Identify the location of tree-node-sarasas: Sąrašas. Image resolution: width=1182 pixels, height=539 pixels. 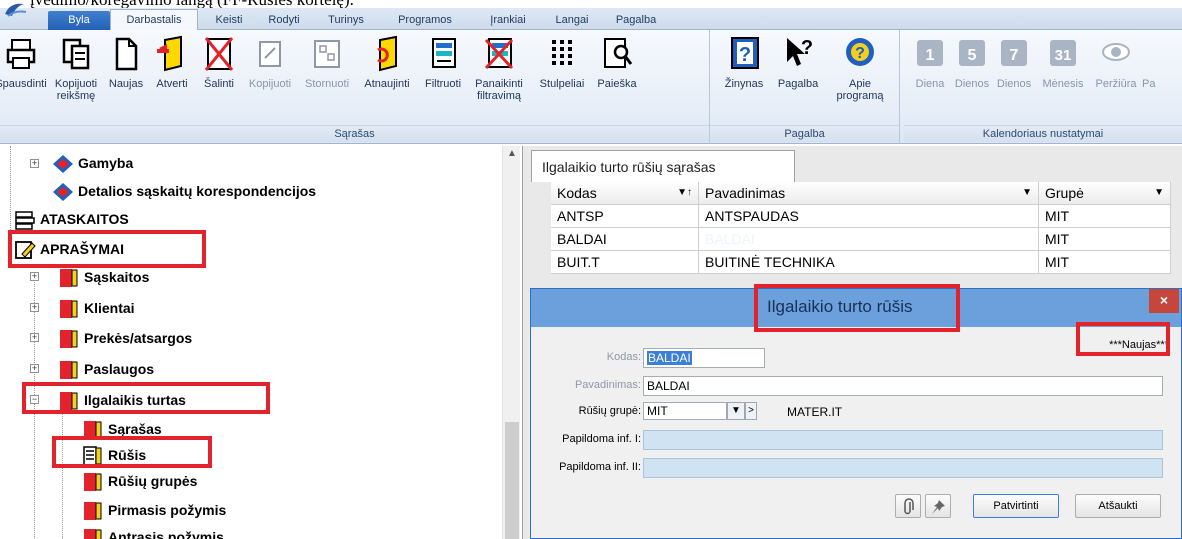
(122, 429).